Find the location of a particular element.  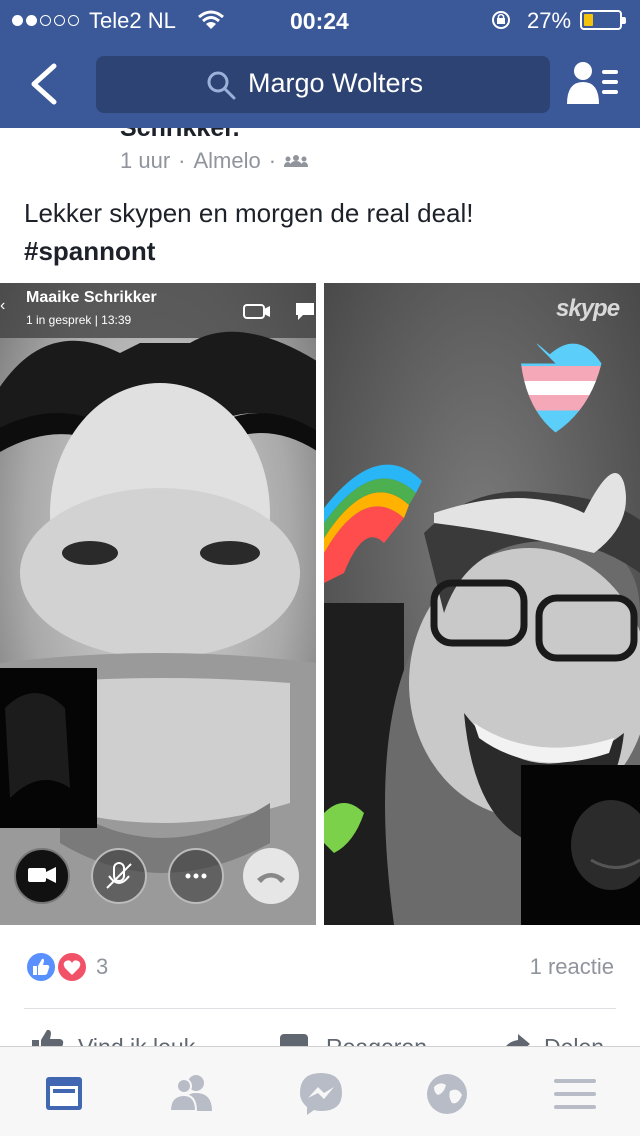

video-camera-icon is located at coordinates (42, 875).